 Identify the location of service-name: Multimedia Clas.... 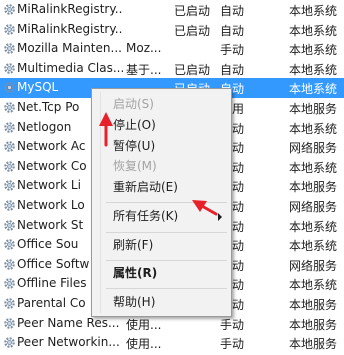
(70, 67).